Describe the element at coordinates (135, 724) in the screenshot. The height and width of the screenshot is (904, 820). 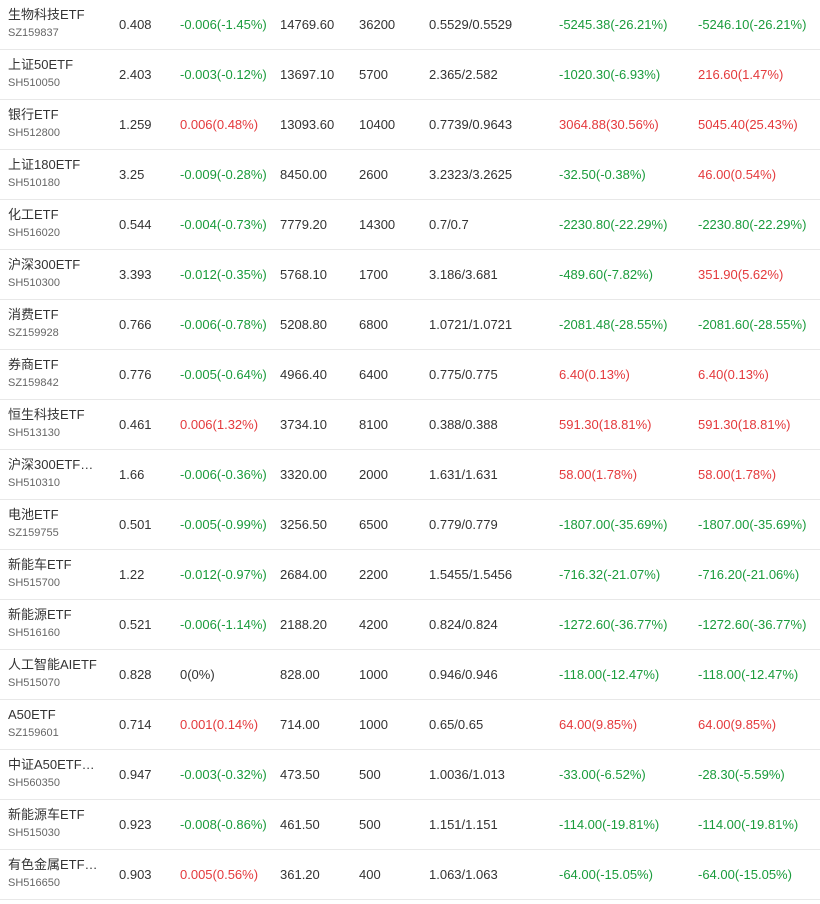
I see `current-price: 0.714` at that location.